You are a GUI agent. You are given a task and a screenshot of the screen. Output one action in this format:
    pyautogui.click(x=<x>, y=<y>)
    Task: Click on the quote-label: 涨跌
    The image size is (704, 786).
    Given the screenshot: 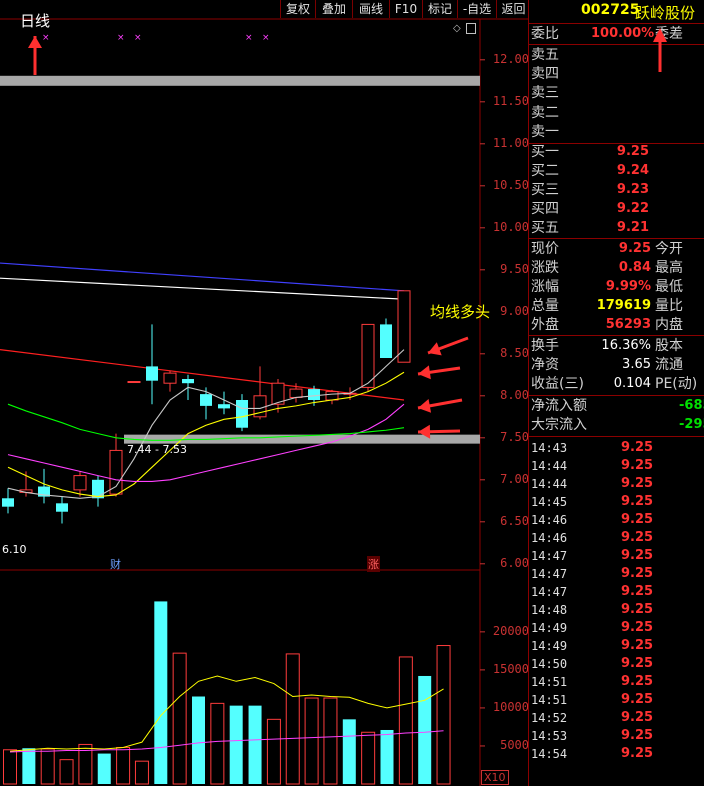 What is the action you would take?
    pyautogui.click(x=545, y=268)
    